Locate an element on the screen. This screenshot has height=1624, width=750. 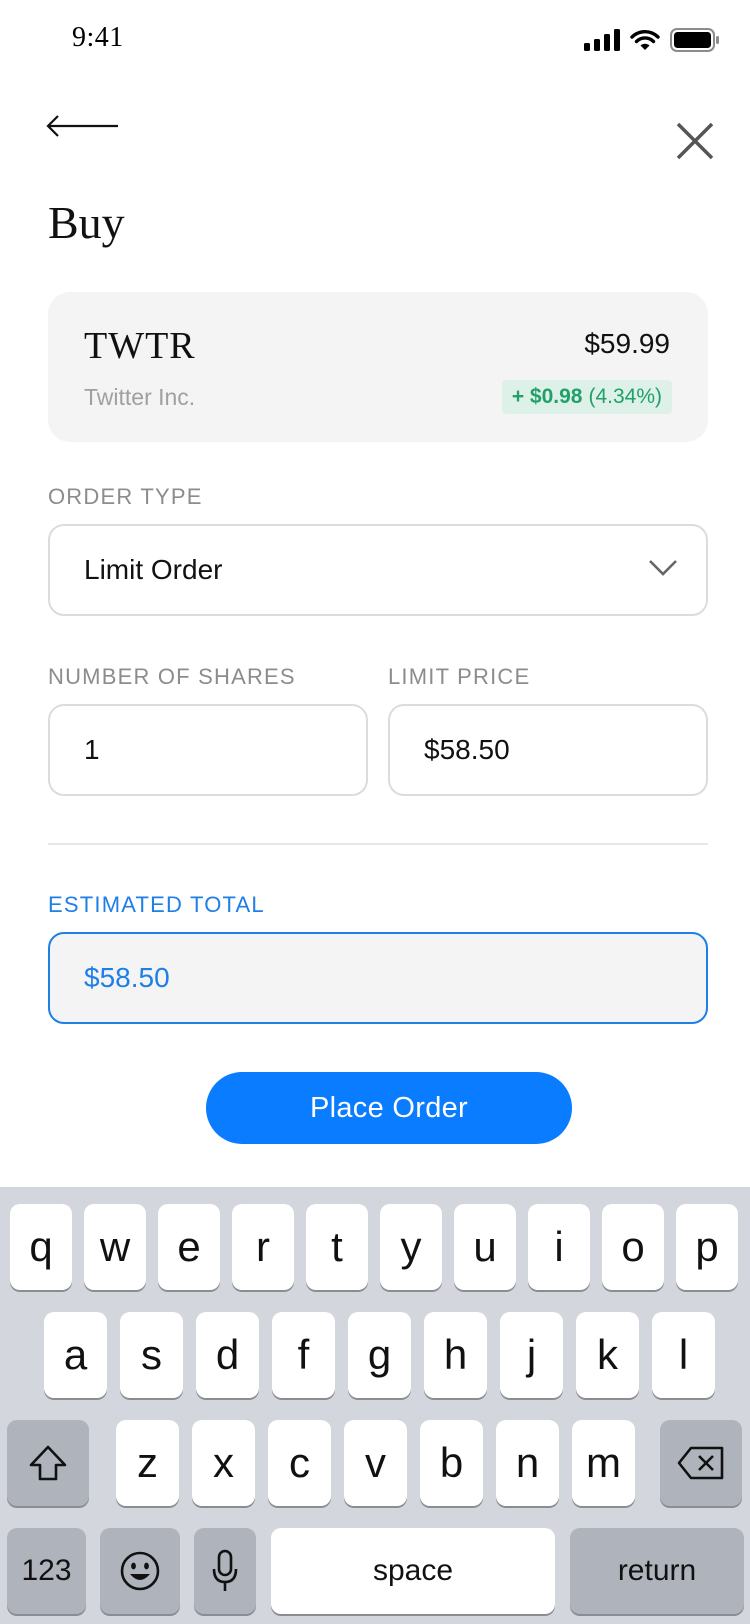
signal-icon is located at coordinates (602, 40).